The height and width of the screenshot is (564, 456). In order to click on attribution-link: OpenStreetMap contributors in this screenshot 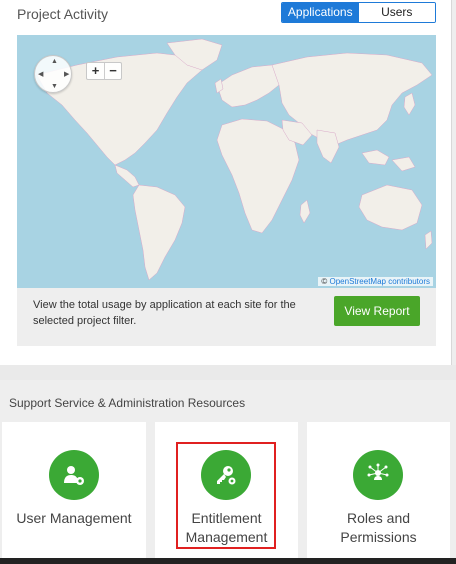, I will do `click(380, 281)`.